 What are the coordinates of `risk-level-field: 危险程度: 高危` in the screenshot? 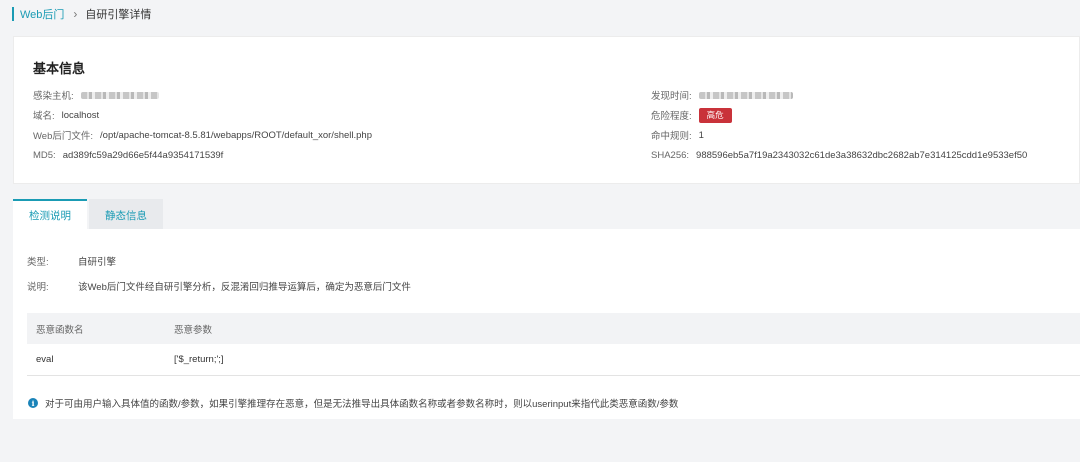 It's located at (691, 115).